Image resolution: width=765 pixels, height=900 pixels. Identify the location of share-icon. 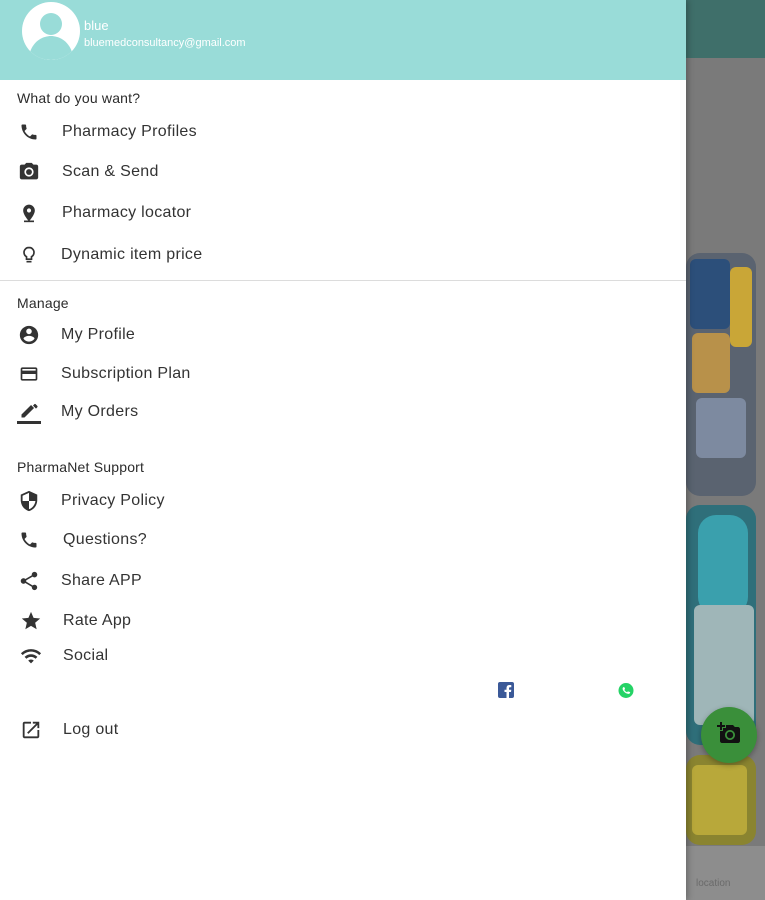
(29, 581).